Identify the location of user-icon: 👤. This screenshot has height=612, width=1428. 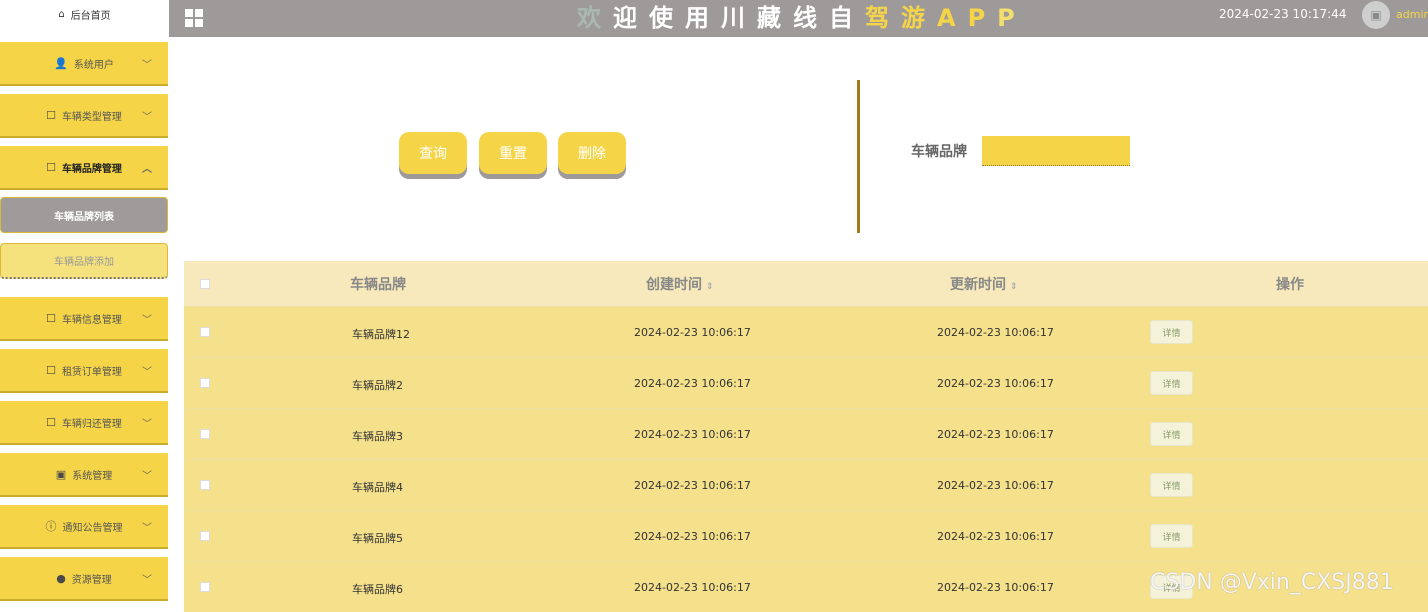
(61, 63).